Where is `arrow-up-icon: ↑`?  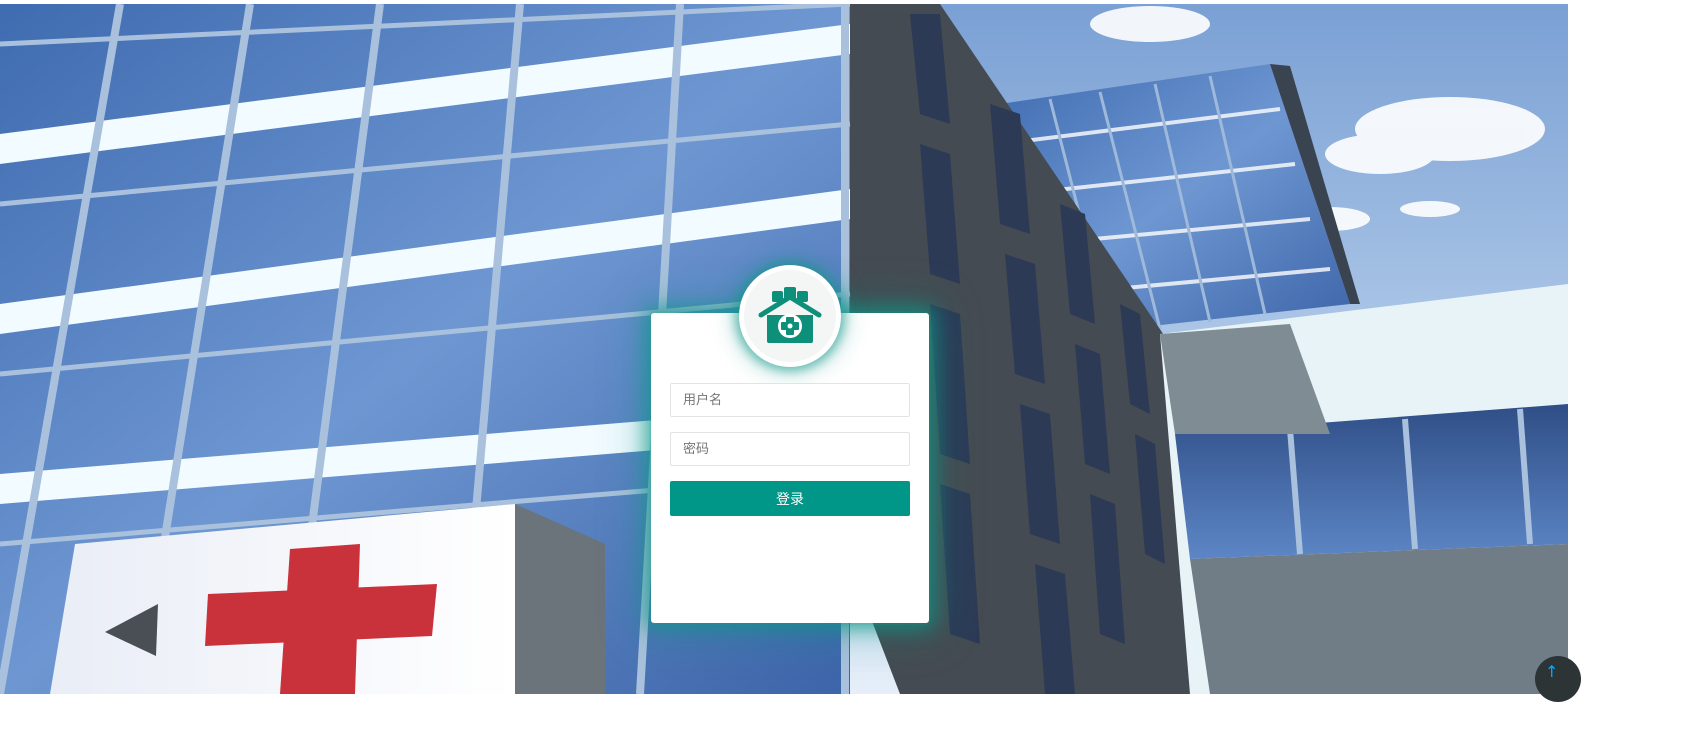
arrow-up-icon: ↑ is located at coordinates (1552, 671).